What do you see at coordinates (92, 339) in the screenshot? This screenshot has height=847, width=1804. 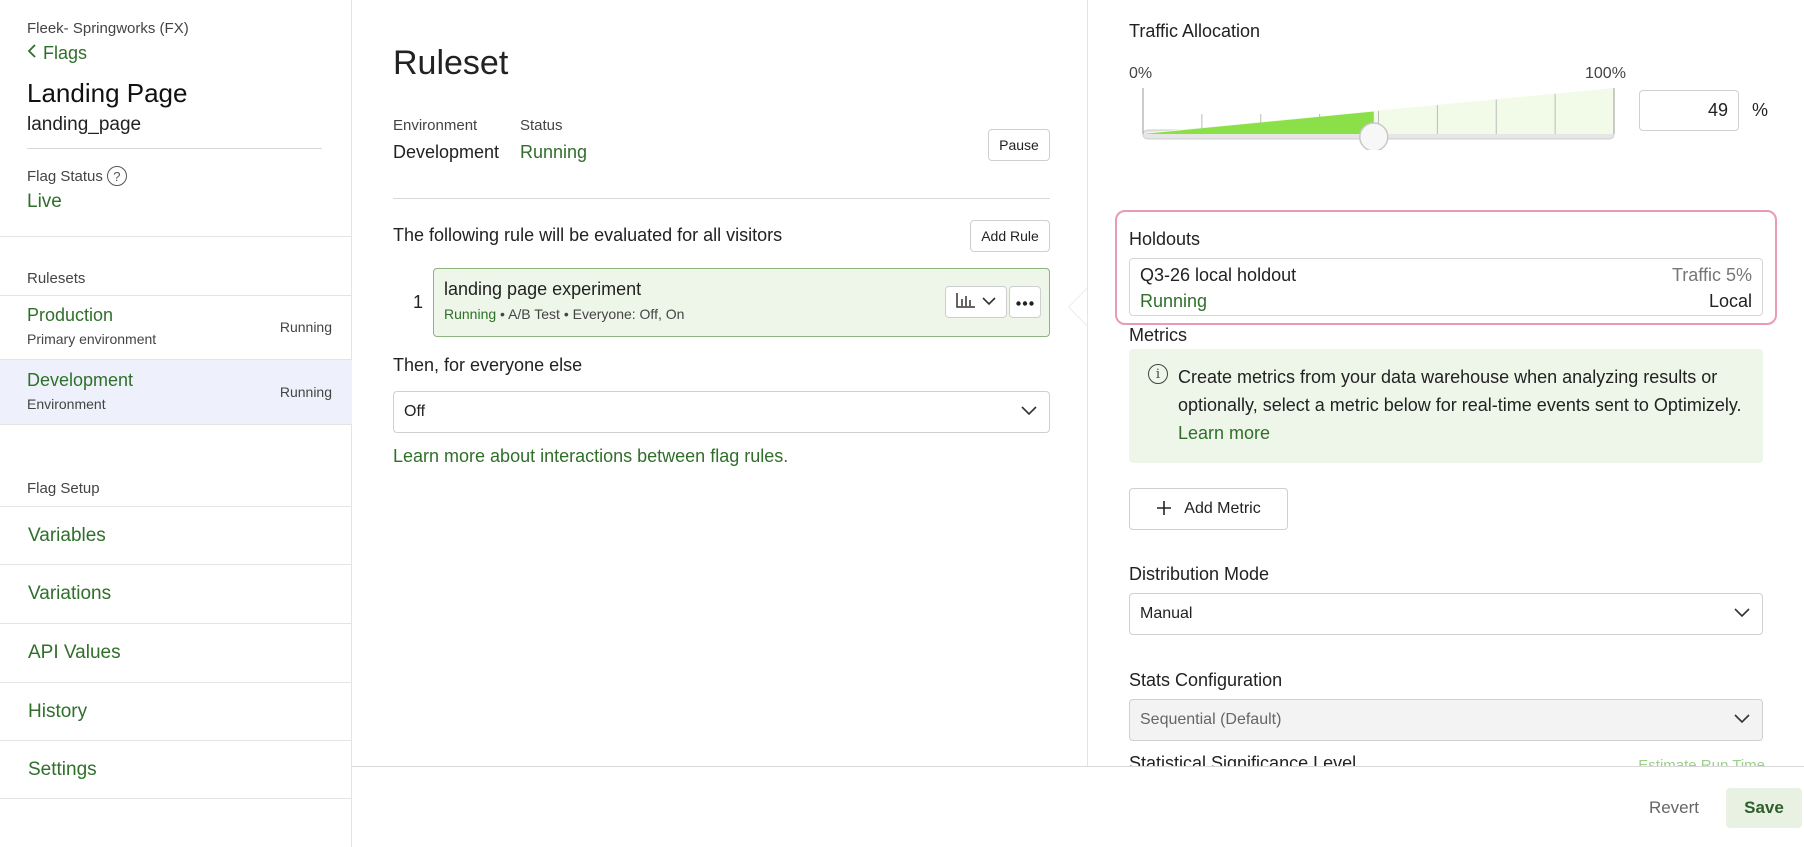 I see `ruleset-sub: Primary environment` at bounding box center [92, 339].